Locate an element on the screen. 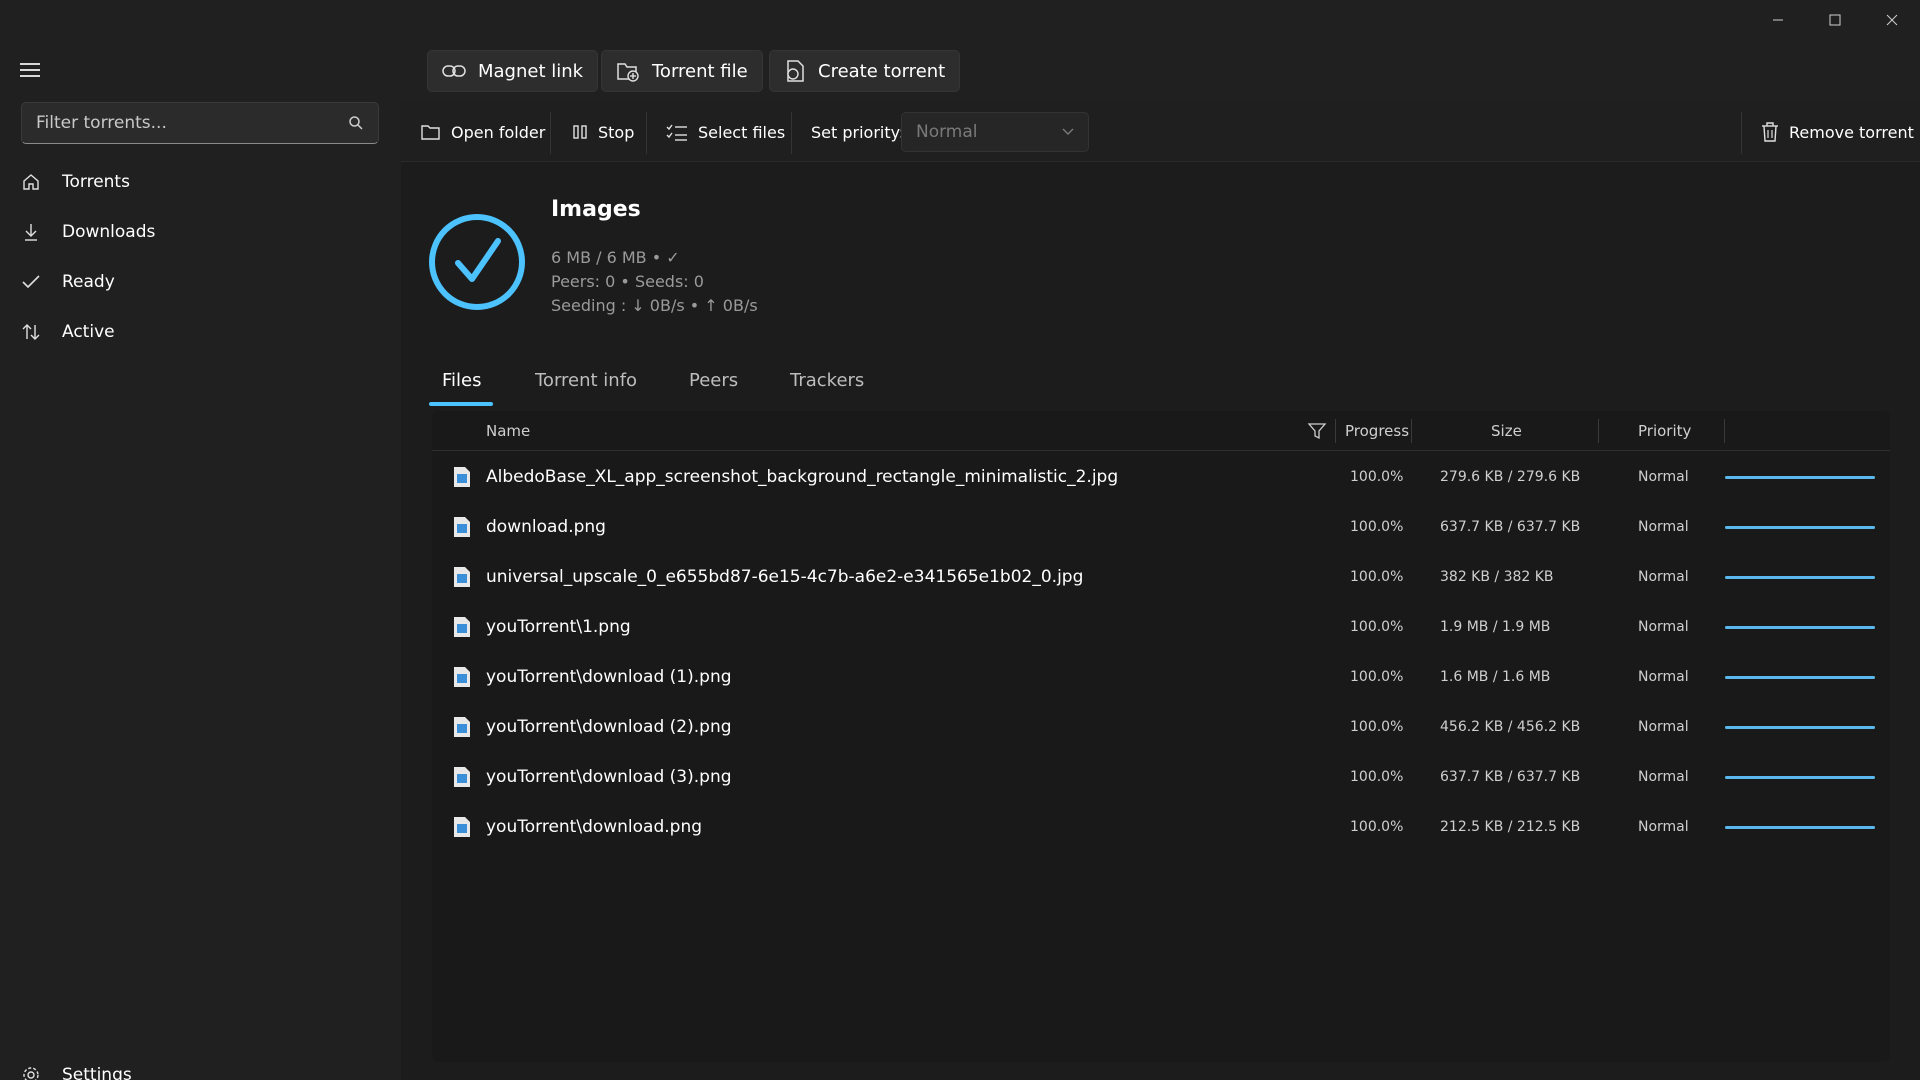 Image resolution: width=1920 pixels, height=1080 pixels. set-priority-label: Set priority: is located at coordinates (858, 132).